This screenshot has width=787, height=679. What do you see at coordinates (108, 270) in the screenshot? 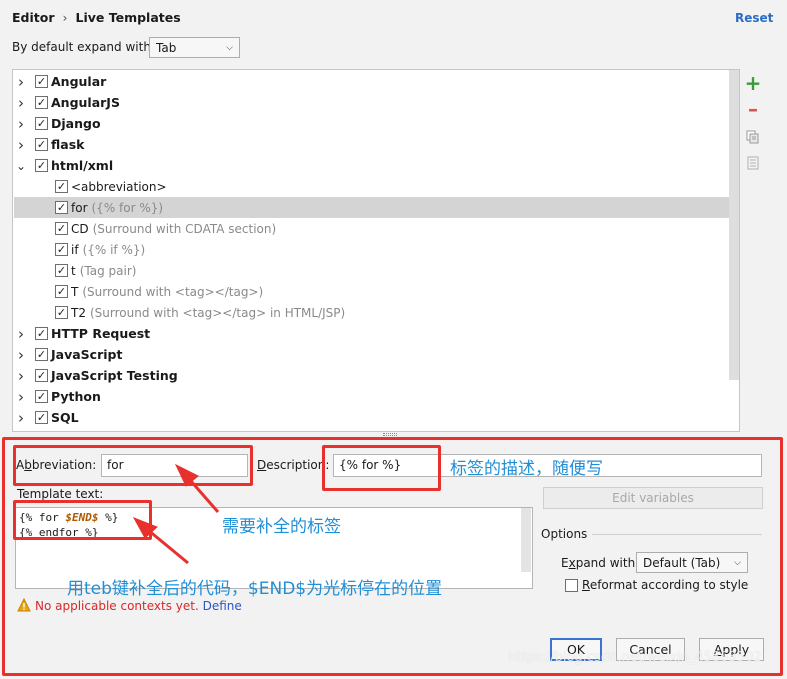
I see `template-description: (Tag pair)` at bounding box center [108, 270].